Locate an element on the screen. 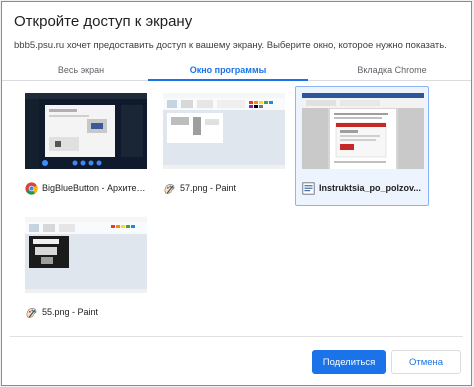 This screenshot has height=387, width=474. tab-application-window: Окно программы is located at coordinates (228, 71).